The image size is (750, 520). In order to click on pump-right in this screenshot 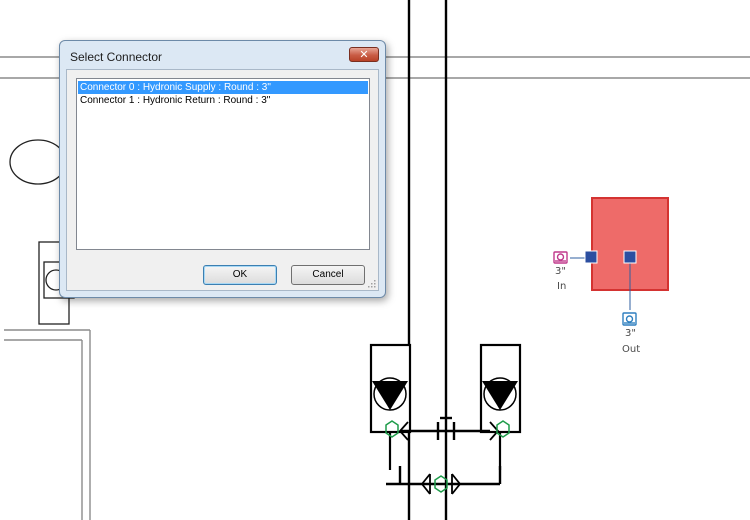, I will do `click(500, 406)`.